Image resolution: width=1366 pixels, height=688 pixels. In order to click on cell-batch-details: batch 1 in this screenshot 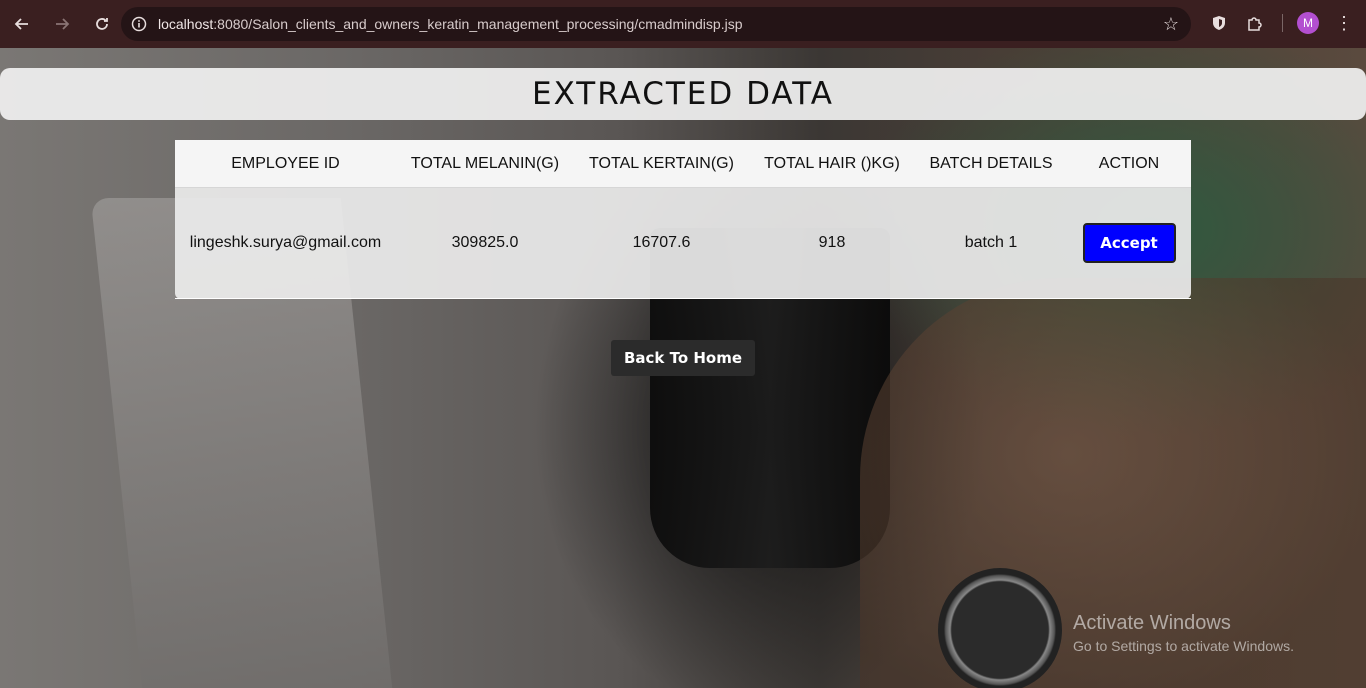, I will do `click(991, 242)`.